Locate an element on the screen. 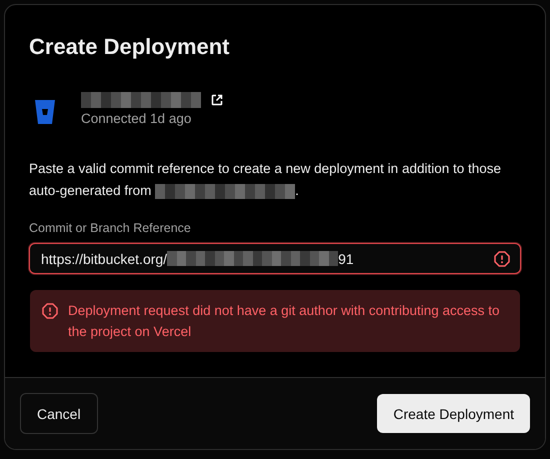 Image resolution: width=550 pixels, height=459 pixels. description-text: Paste a valid commit reference to create a new deployment in addition to those auto-generated from . is located at coordinates (265, 180).